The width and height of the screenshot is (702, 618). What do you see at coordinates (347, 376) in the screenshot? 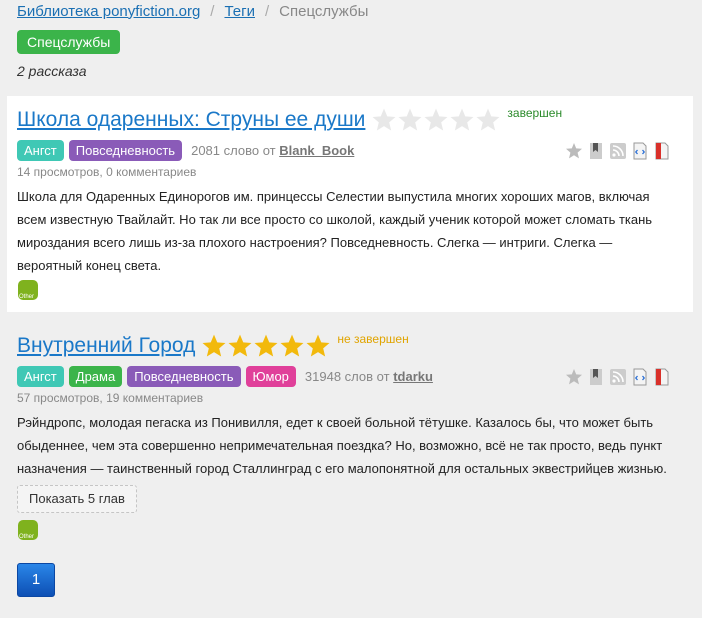
I see `word-count-text: 31948 слов от` at bounding box center [347, 376].